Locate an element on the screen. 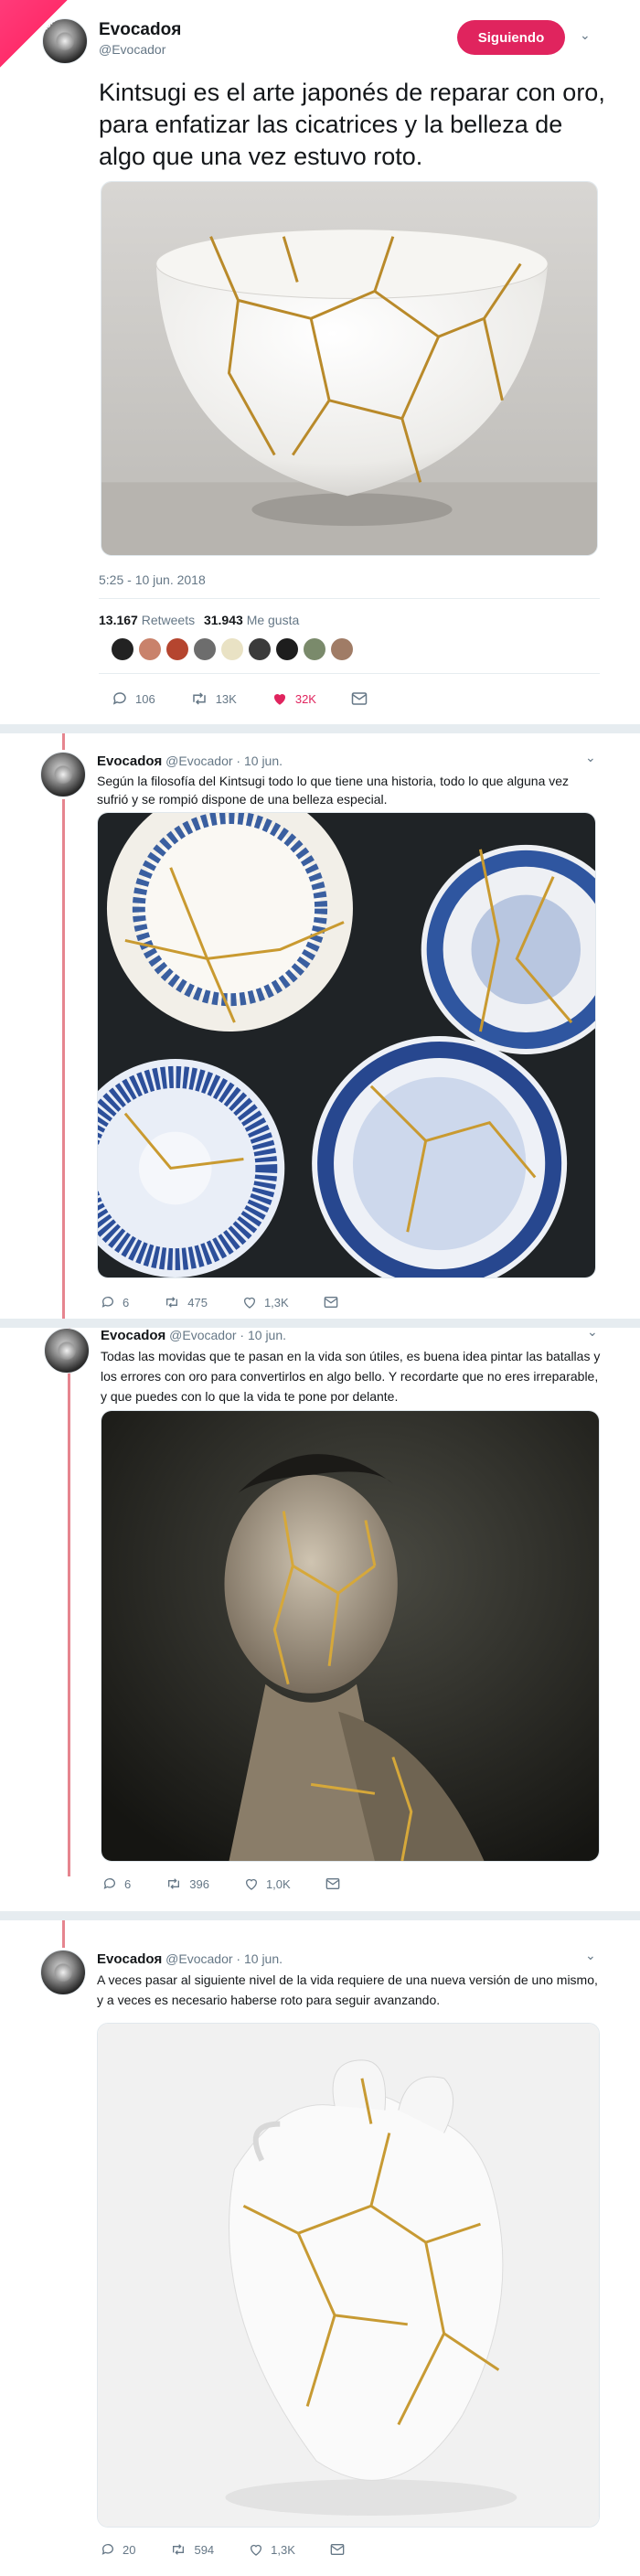 The width and height of the screenshot is (640, 2576). like-button: 32K is located at coordinates (294, 698).